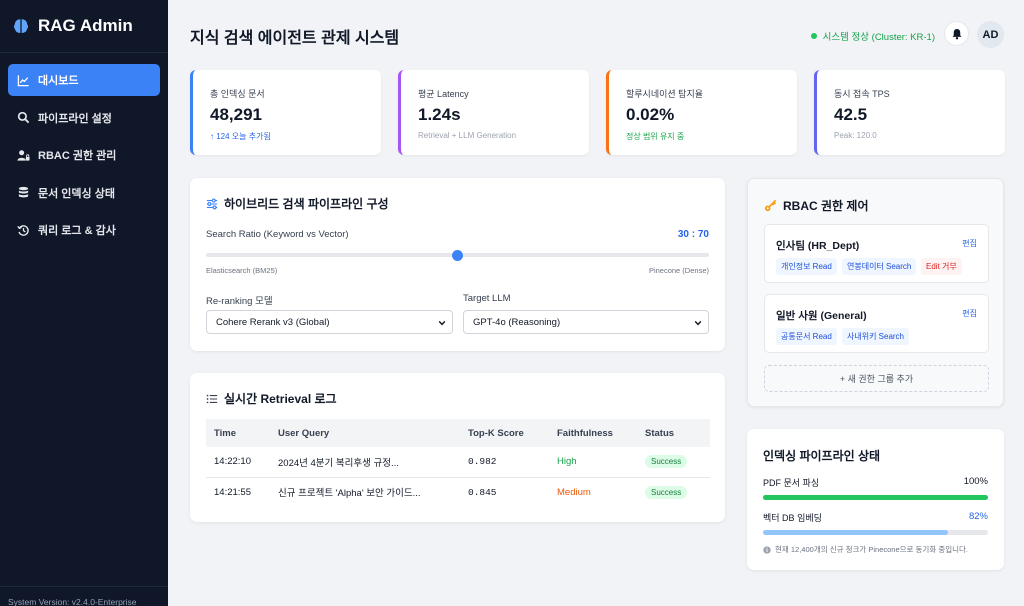  Describe the element at coordinates (236, 114) in the screenshot. I see `kpi-value: 48,291` at that location.